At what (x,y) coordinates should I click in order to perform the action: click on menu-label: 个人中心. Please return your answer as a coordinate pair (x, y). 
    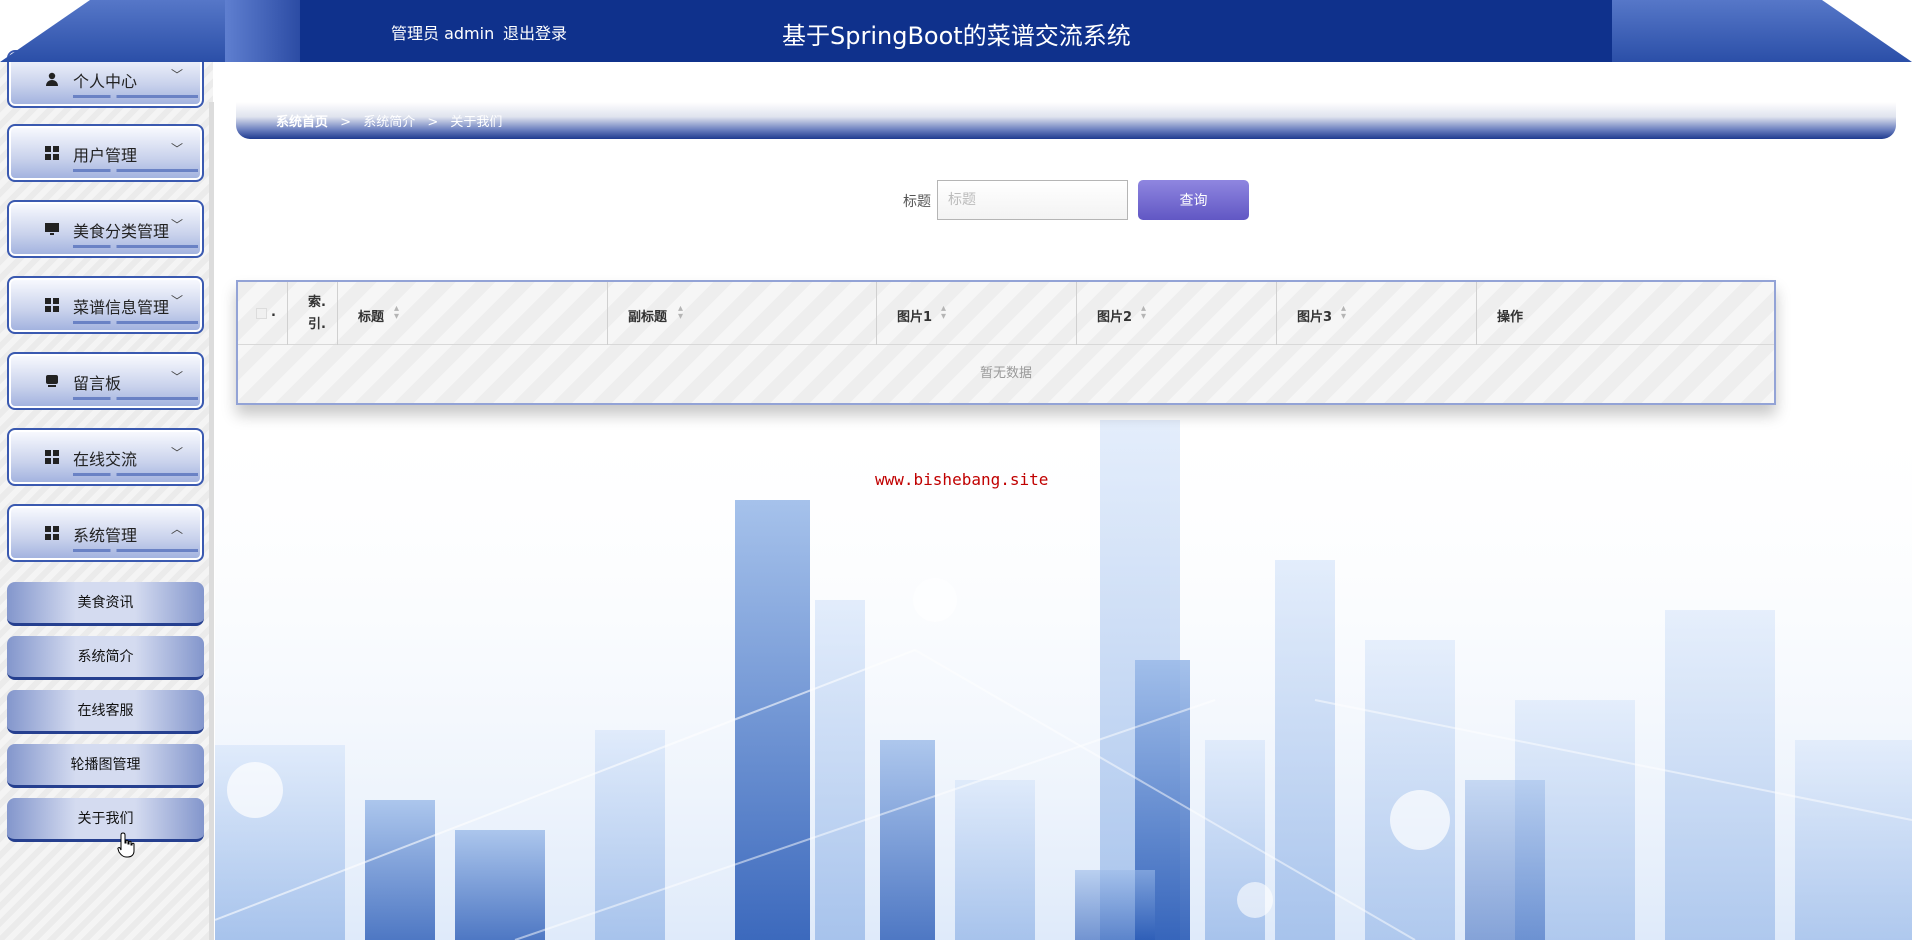
    Looking at the image, I should click on (105, 81).